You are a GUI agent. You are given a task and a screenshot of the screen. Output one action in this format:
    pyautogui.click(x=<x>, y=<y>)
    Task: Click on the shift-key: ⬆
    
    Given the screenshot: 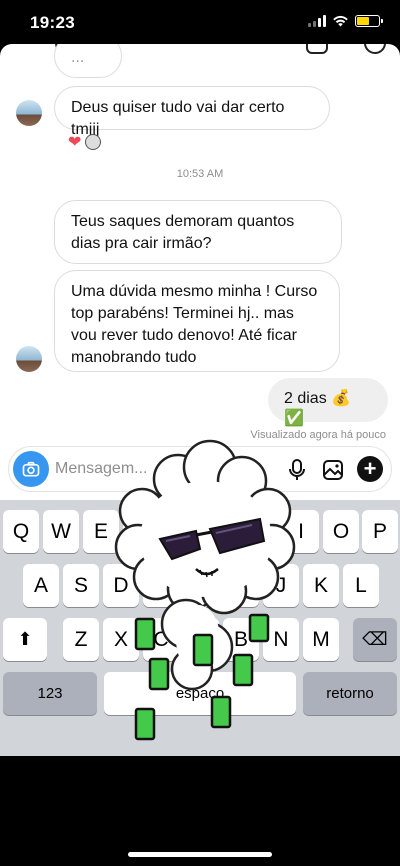 What is the action you would take?
    pyautogui.click(x=25, y=639)
    